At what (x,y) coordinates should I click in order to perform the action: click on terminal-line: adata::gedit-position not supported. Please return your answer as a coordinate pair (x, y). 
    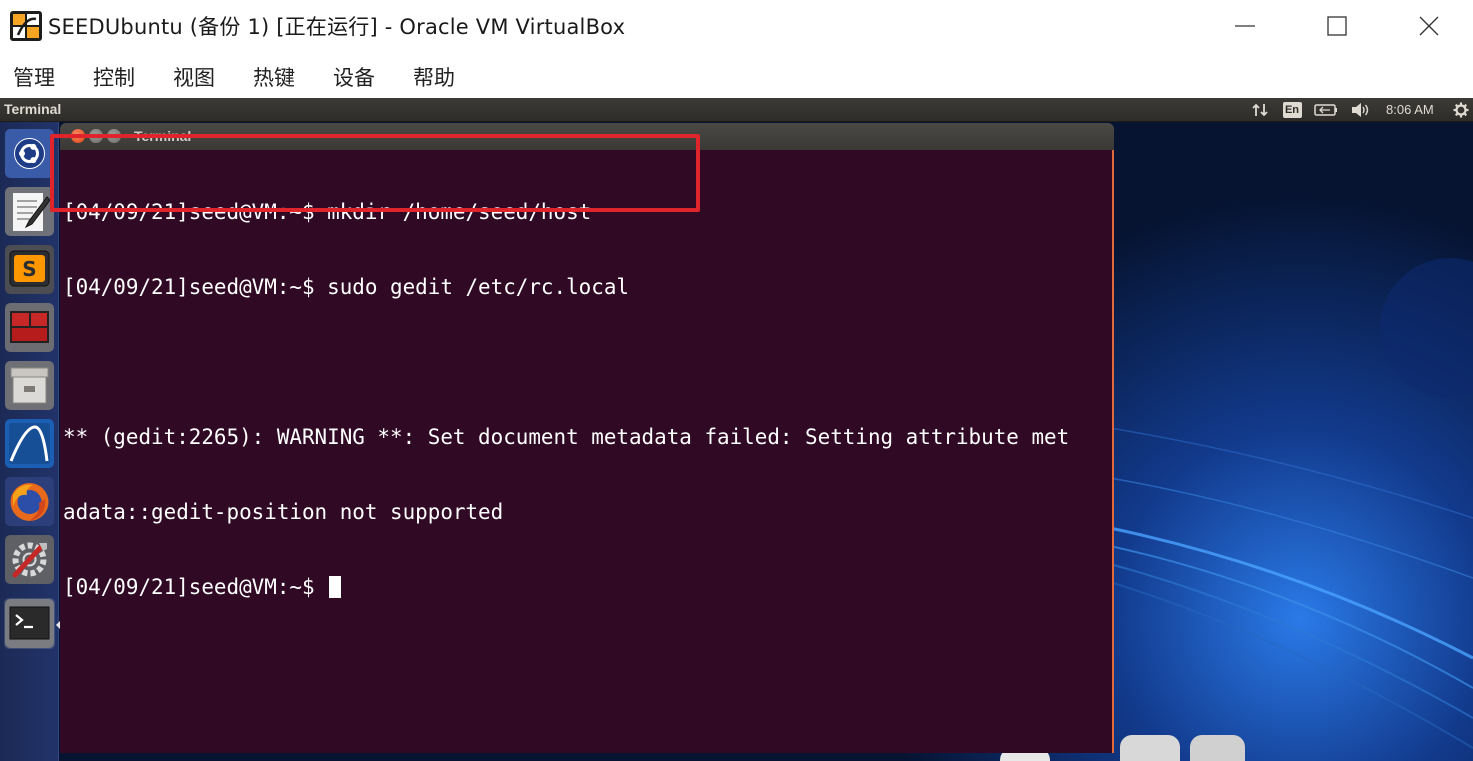
    Looking at the image, I should click on (283, 512).